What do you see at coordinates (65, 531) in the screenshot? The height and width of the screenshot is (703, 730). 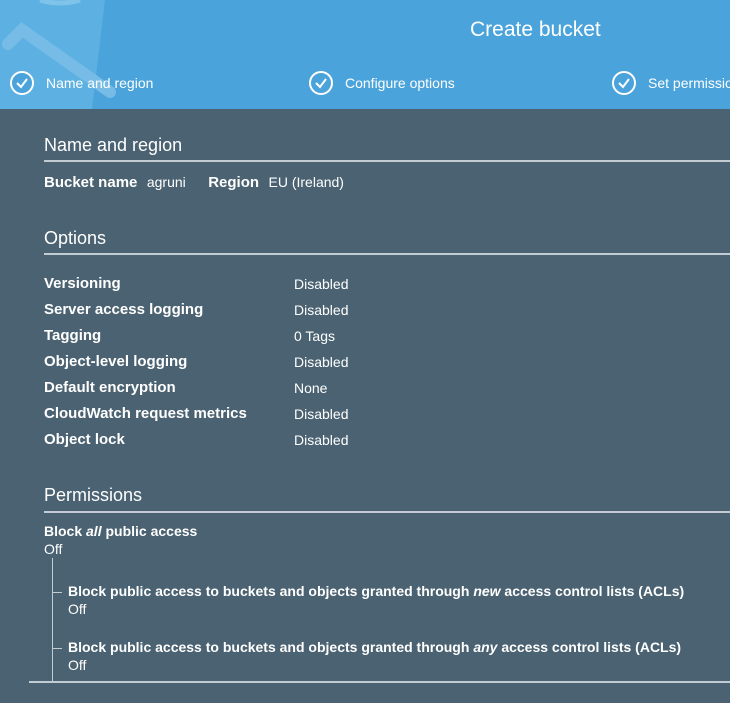 I see `label-text: Block` at bounding box center [65, 531].